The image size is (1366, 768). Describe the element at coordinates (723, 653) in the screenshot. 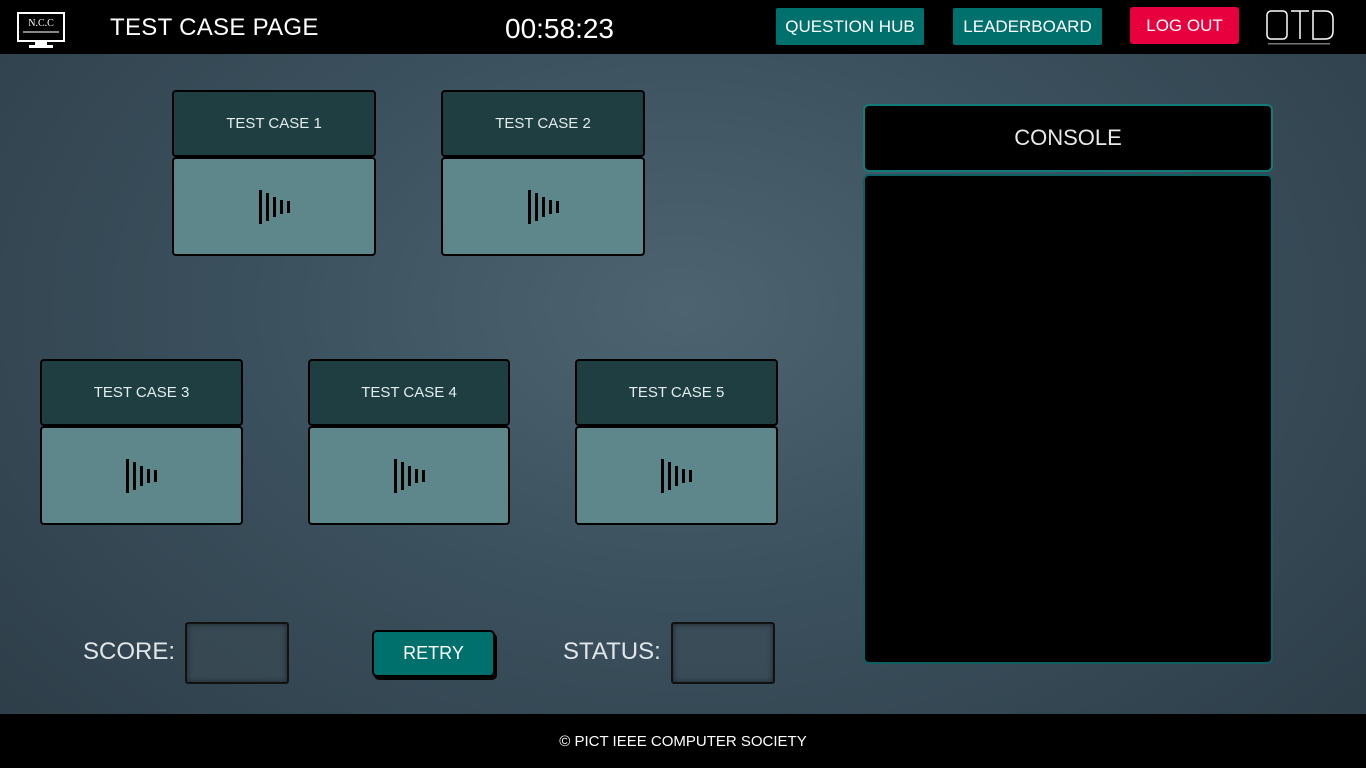

I see `status-box` at that location.